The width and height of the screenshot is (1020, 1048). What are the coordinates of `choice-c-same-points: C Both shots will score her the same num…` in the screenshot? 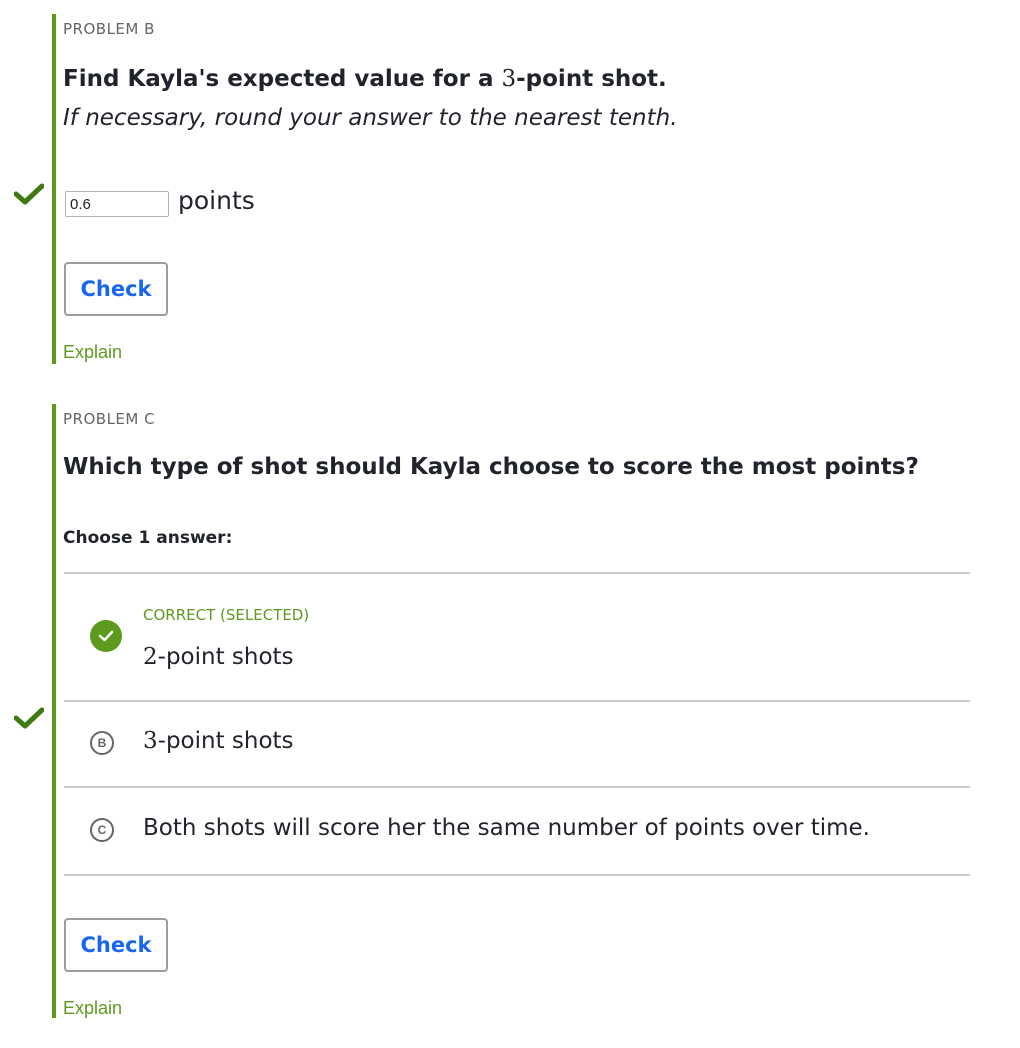 It's located at (517, 831).